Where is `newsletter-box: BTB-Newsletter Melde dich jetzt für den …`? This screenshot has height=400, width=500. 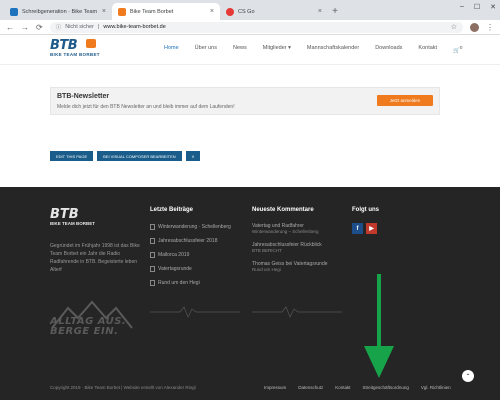 newsletter-box: BTB-Newsletter Melde dich jetzt für den … is located at coordinates (245, 101).